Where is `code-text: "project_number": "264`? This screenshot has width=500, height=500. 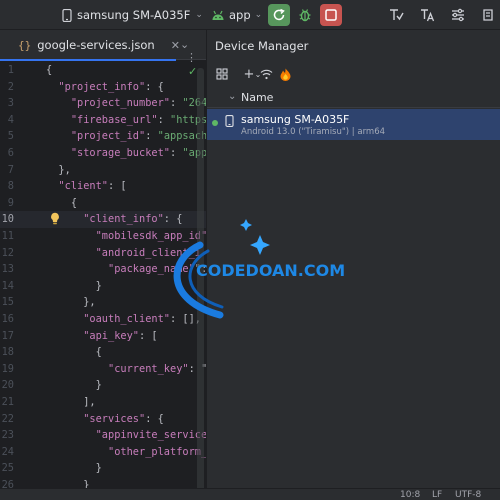
code-text: "project_number": "264 is located at coordinates (126, 103).